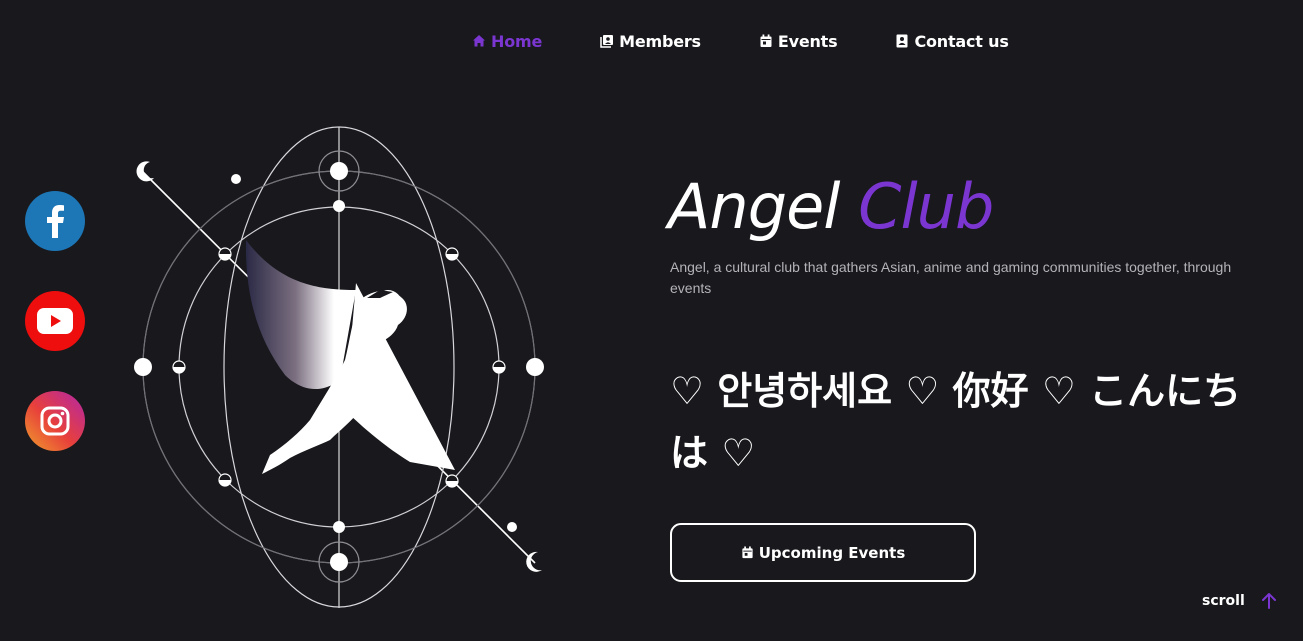 The width and height of the screenshot is (1303, 641). What do you see at coordinates (902, 41) in the screenshot?
I see `contact-card-icon` at bounding box center [902, 41].